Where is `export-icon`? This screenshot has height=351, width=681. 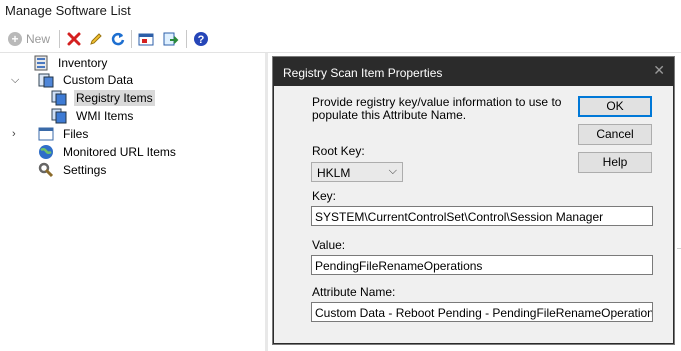 export-icon is located at coordinates (146, 39).